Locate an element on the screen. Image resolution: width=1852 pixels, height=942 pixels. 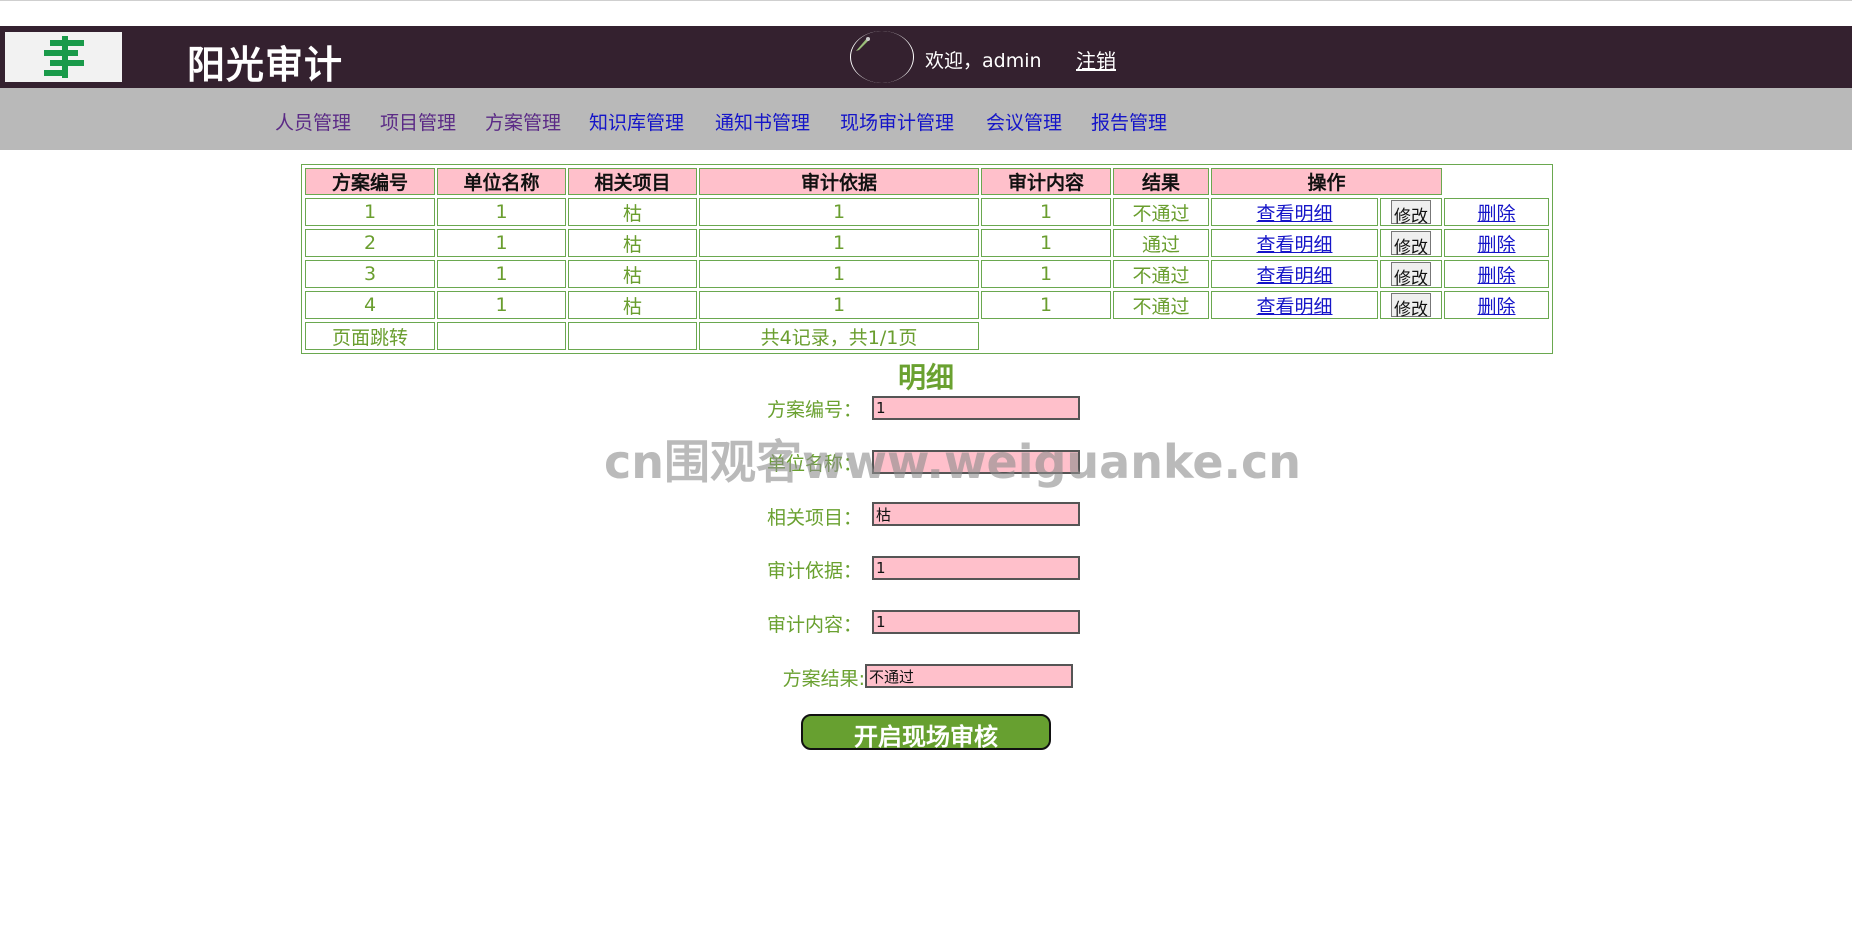
nav-item-projects: 项目管理 is located at coordinates (418, 121).